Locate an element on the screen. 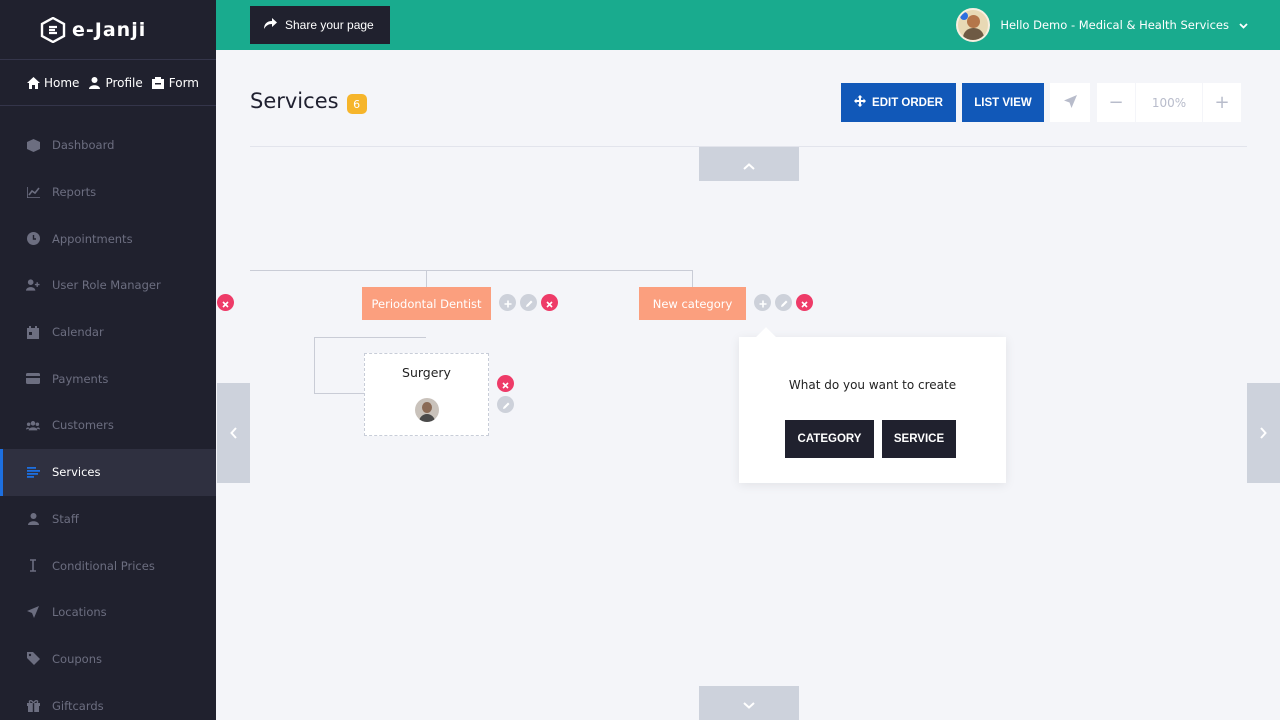 This screenshot has height=720, width=1280. move-icon is located at coordinates (860, 102).